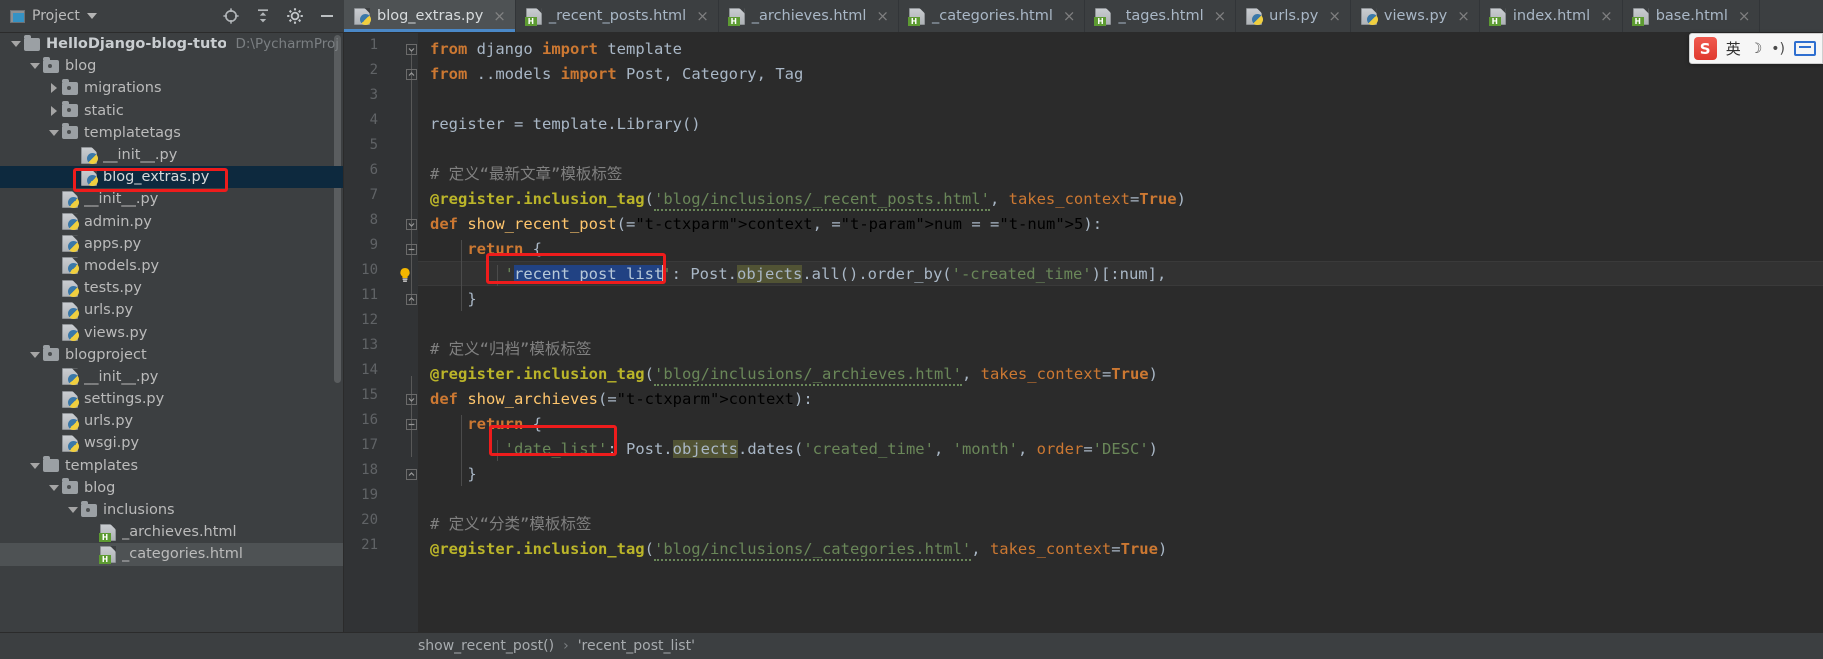 The width and height of the screenshot is (1823, 659). Describe the element at coordinates (526, 174) in the screenshot. I see `code-line: # 定义“最新文章”模板标签` at that location.